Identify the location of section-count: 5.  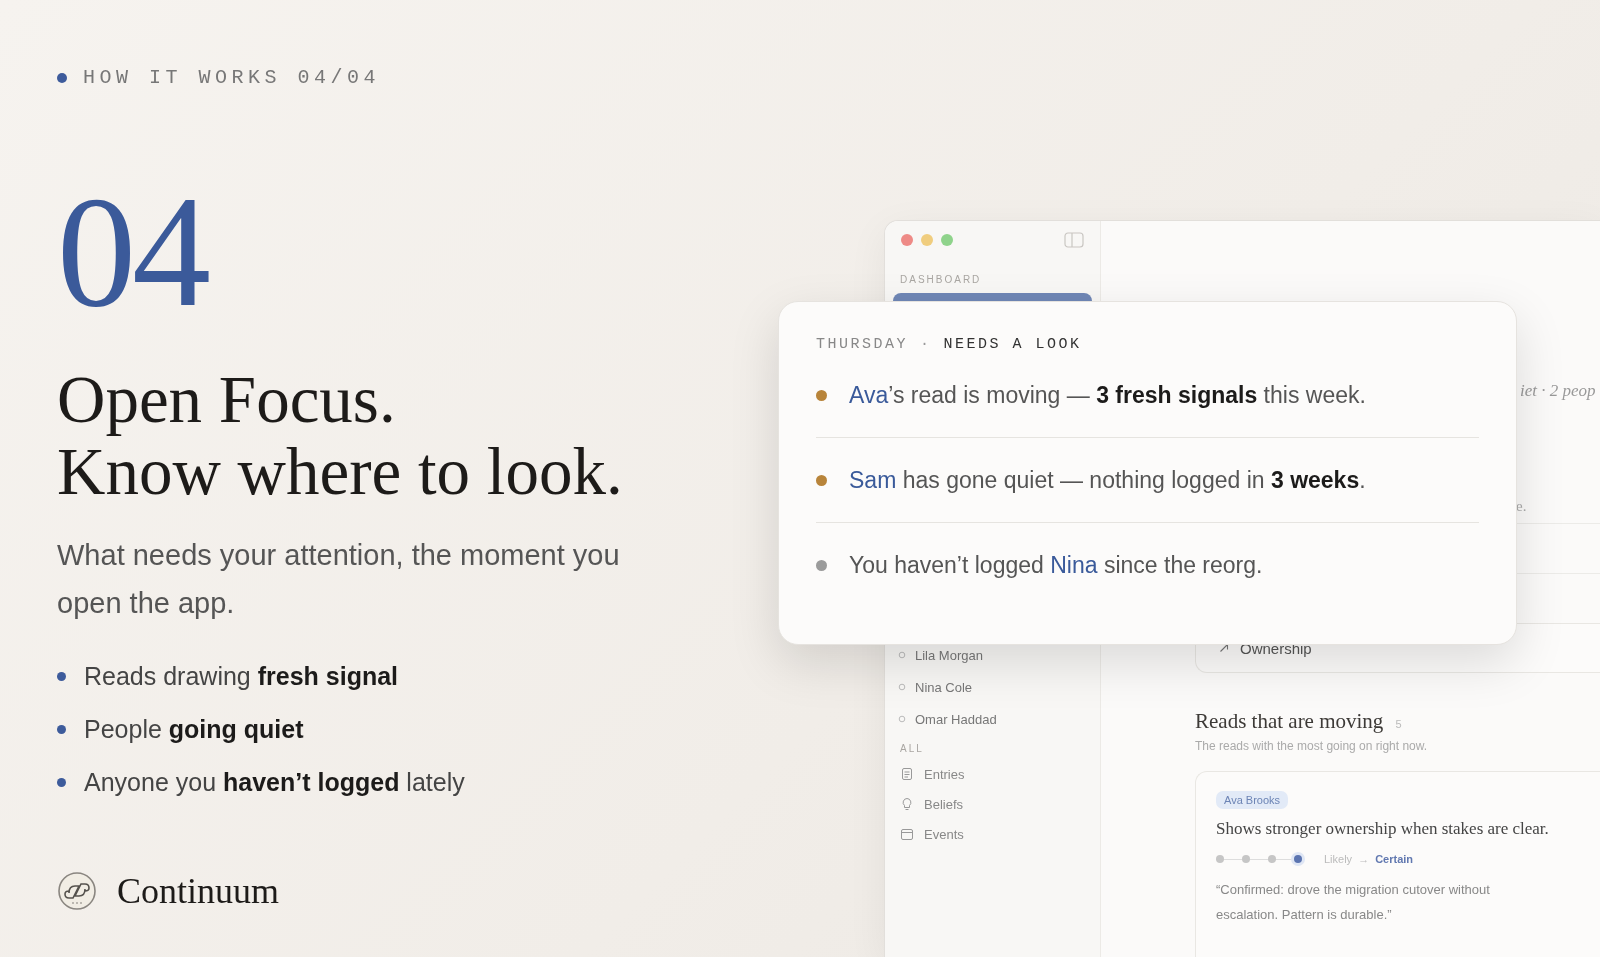
(1398, 724).